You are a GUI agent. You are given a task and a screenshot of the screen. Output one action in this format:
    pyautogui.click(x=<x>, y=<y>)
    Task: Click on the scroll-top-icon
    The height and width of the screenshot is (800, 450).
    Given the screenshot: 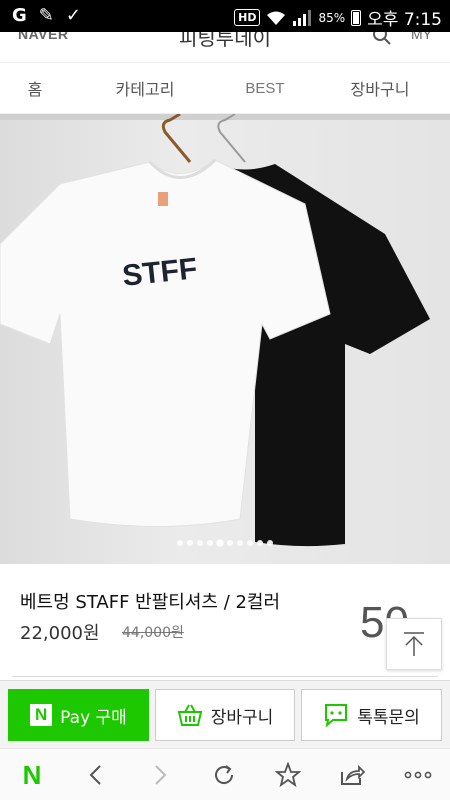 What is the action you would take?
    pyautogui.click(x=414, y=644)
    